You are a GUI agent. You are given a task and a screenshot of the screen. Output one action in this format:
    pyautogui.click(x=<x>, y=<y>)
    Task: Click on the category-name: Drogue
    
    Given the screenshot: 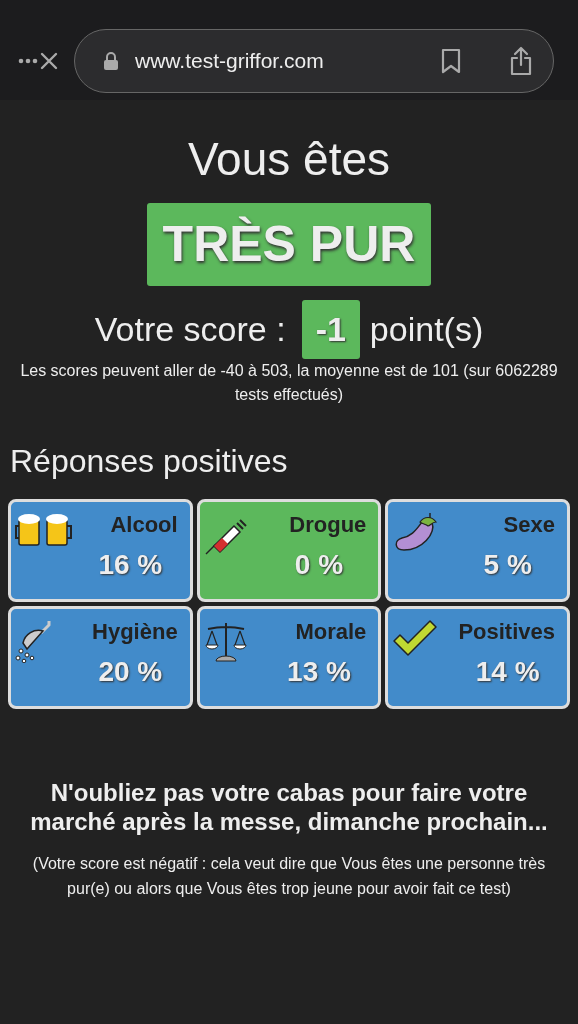 What is the action you would take?
    pyautogui.click(x=328, y=525)
    